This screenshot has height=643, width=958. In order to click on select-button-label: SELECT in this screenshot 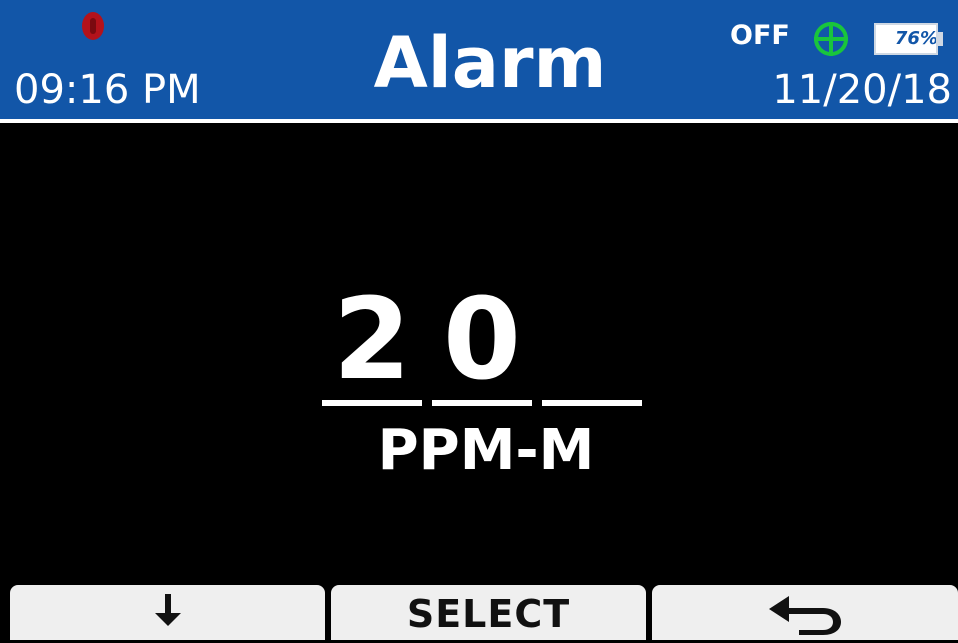, I will do `click(488, 614)`.